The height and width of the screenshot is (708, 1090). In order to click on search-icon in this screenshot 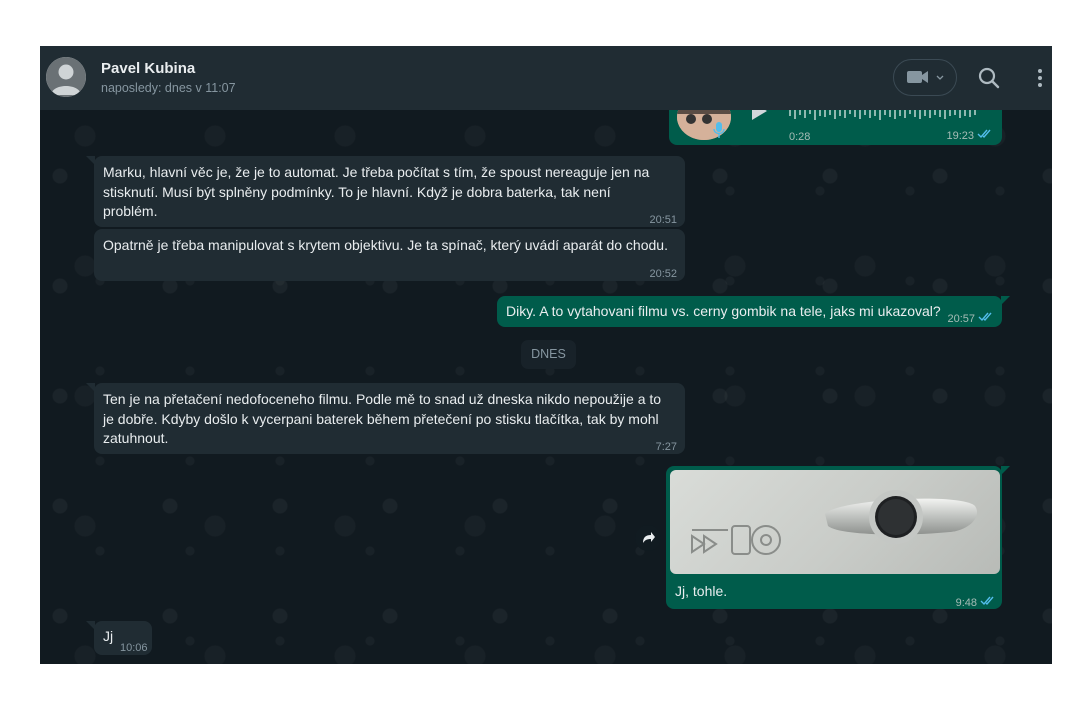, I will do `click(989, 78)`.